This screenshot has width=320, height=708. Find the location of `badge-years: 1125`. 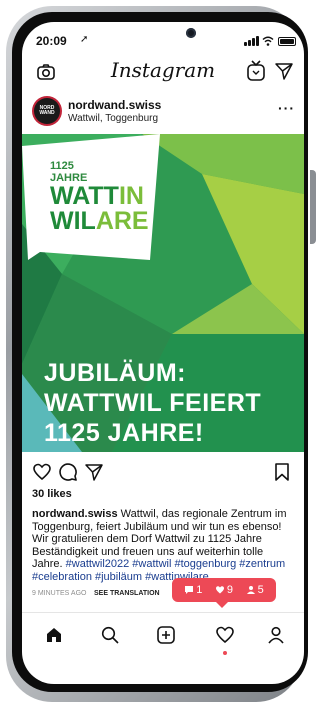

badge-years: 1125 is located at coordinates (62, 166).